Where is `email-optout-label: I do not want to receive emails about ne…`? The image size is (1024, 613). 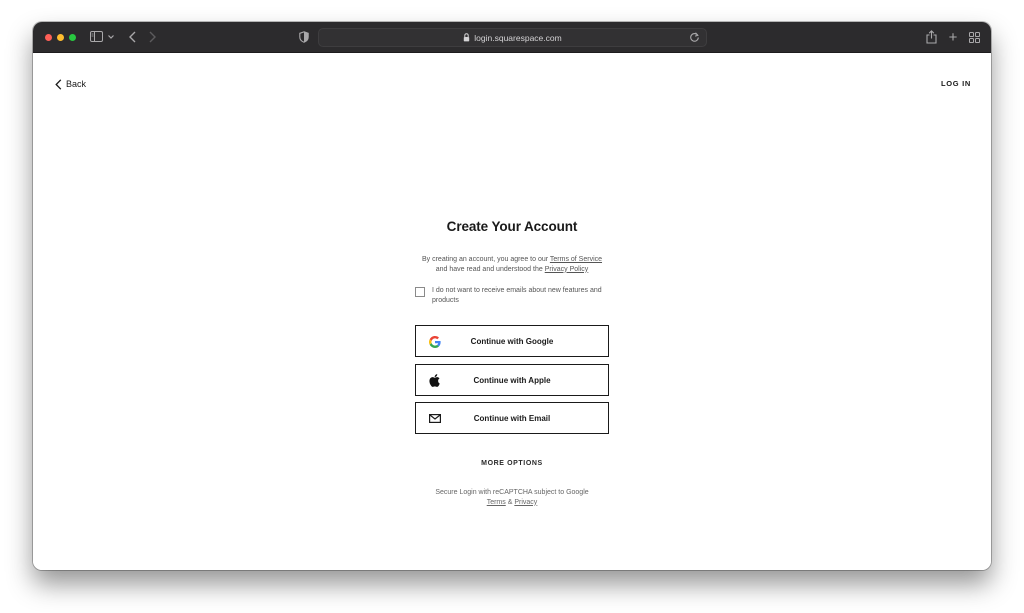
email-optout-label: I do not want to receive emails about ne… is located at coordinates (521, 295).